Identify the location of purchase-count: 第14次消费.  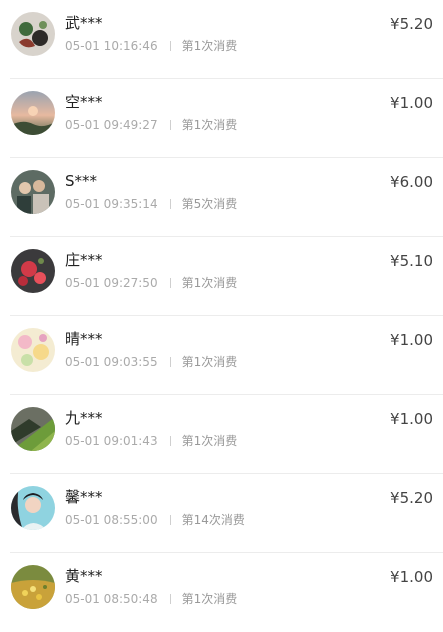
(213, 520).